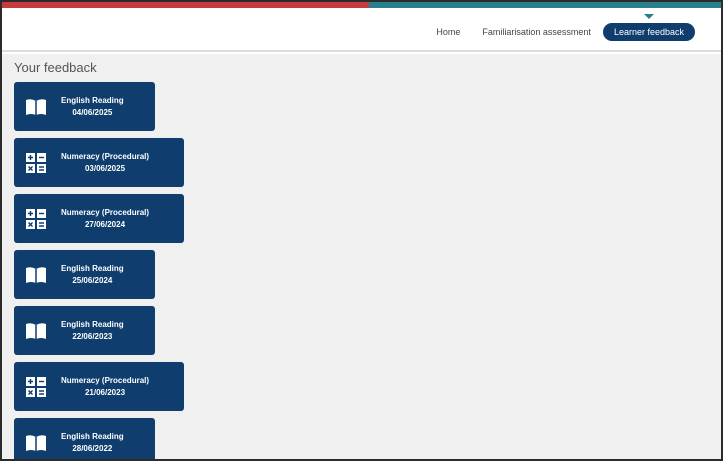 The width and height of the screenshot is (723, 461). What do you see at coordinates (92, 112) in the screenshot?
I see `feedback-card-date: 04/06/2025` at bounding box center [92, 112].